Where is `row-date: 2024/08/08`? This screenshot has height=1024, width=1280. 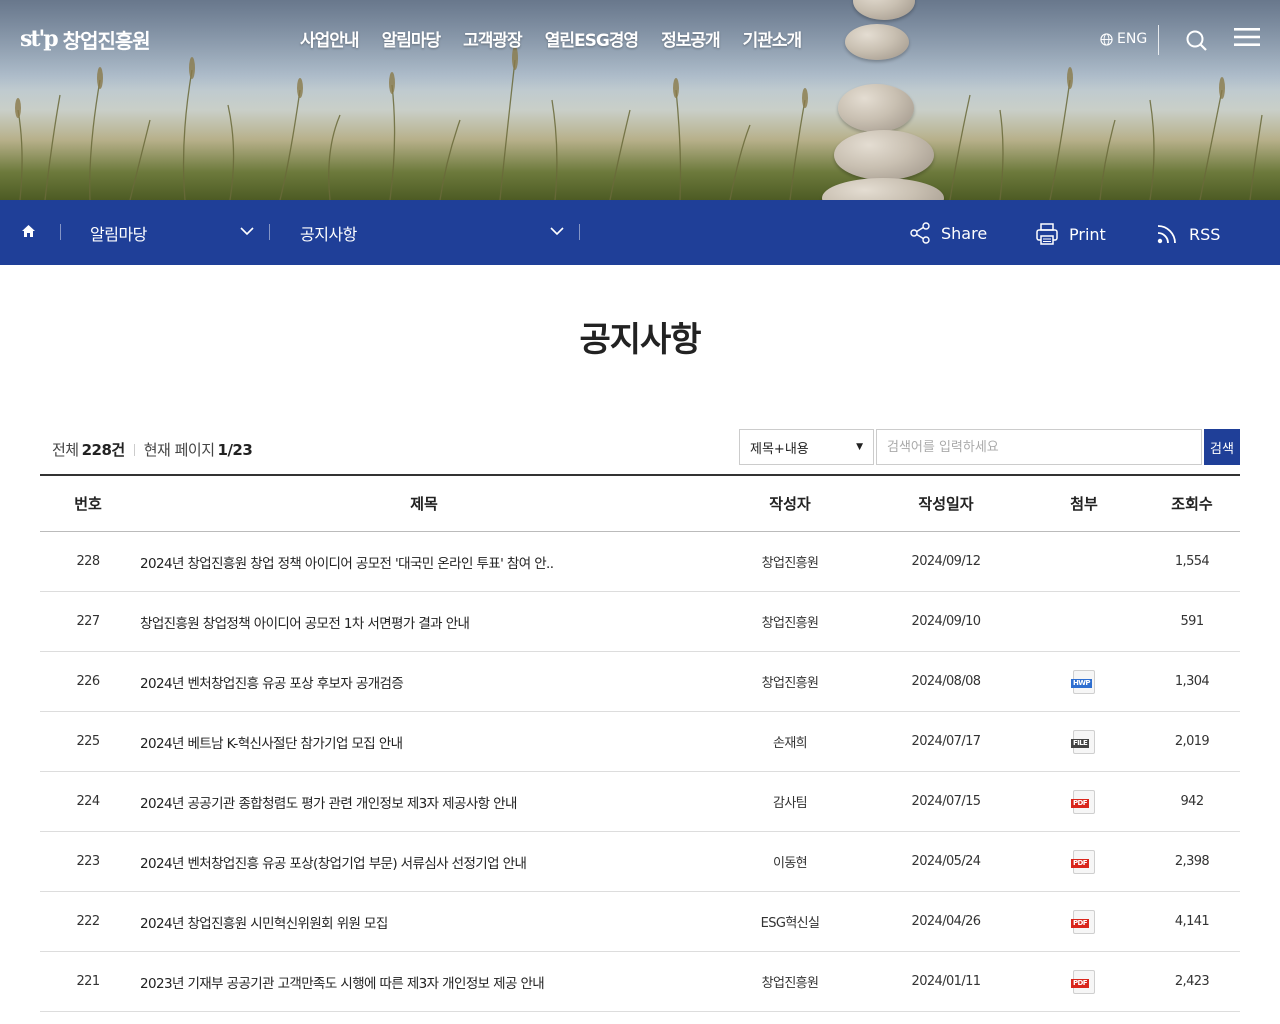 row-date: 2024/08/08 is located at coordinates (946, 681).